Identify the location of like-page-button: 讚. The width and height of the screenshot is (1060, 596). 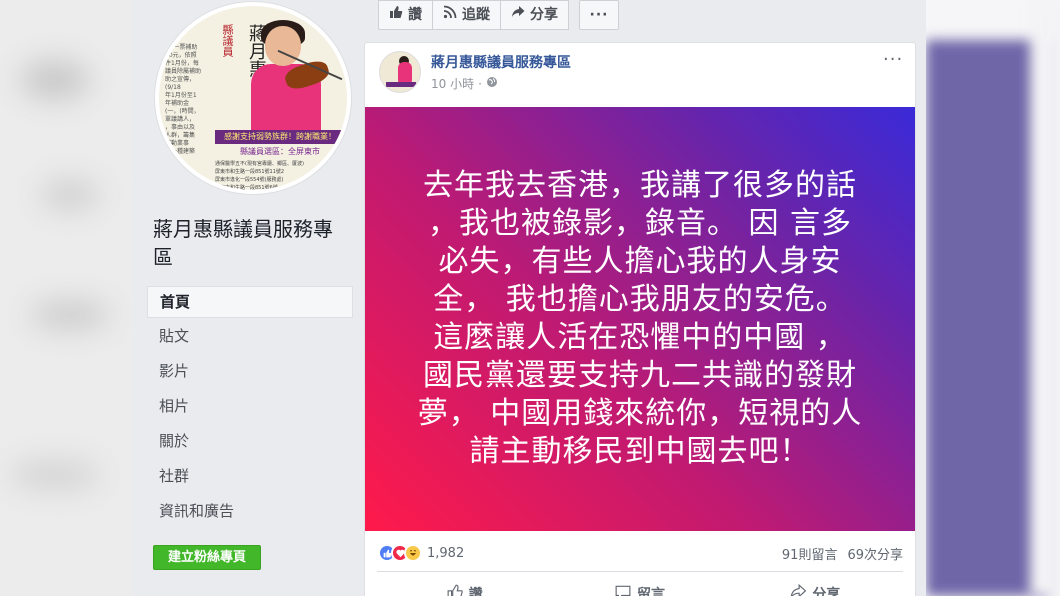
(405, 15).